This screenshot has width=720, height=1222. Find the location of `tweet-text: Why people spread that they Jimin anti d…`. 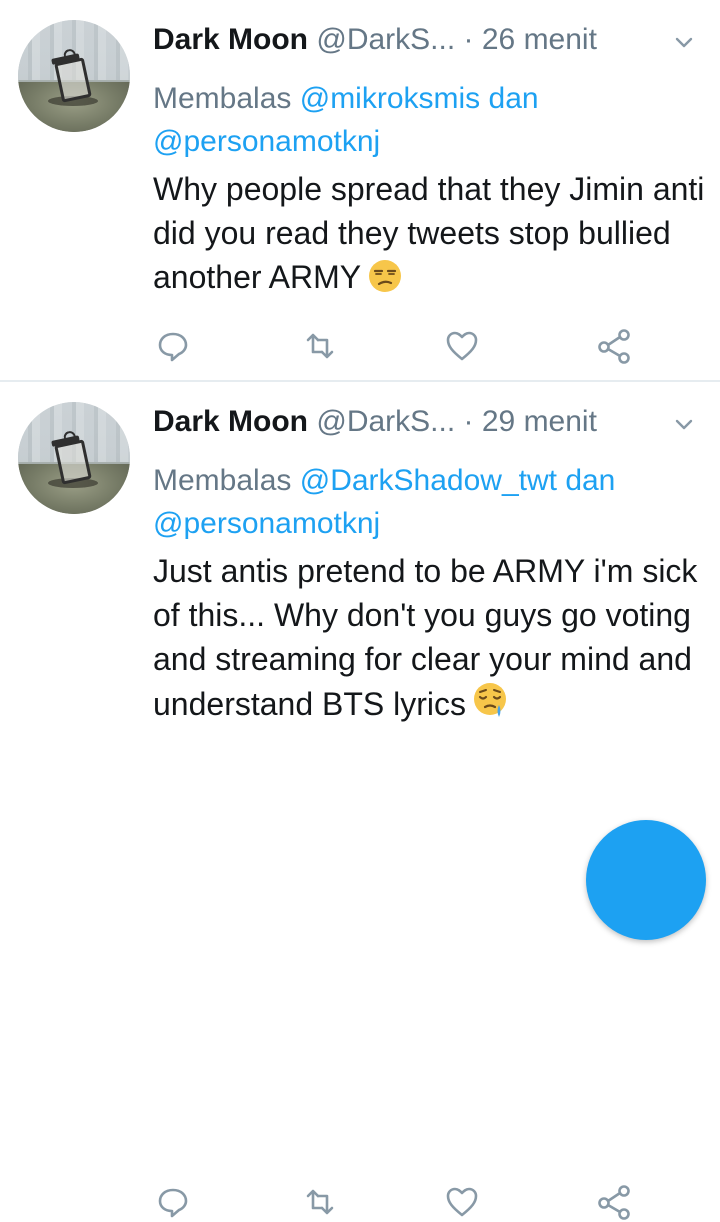

tweet-text: Why people spread that they Jimin anti d… is located at coordinates (433, 233).